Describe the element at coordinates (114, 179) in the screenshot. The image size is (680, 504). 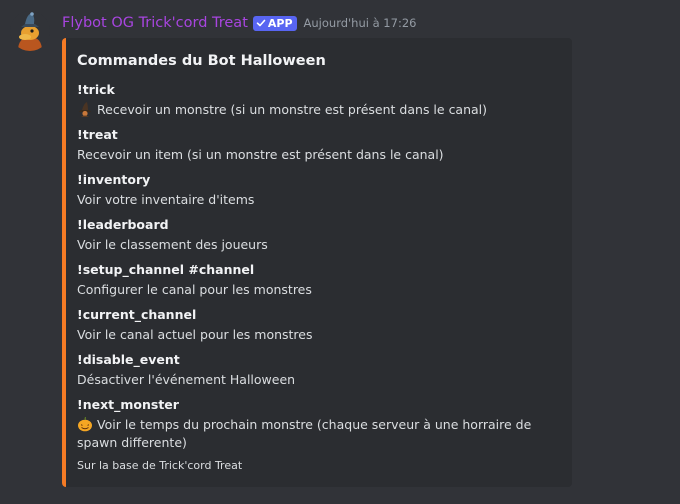
I see `field-name: !inventory` at that location.